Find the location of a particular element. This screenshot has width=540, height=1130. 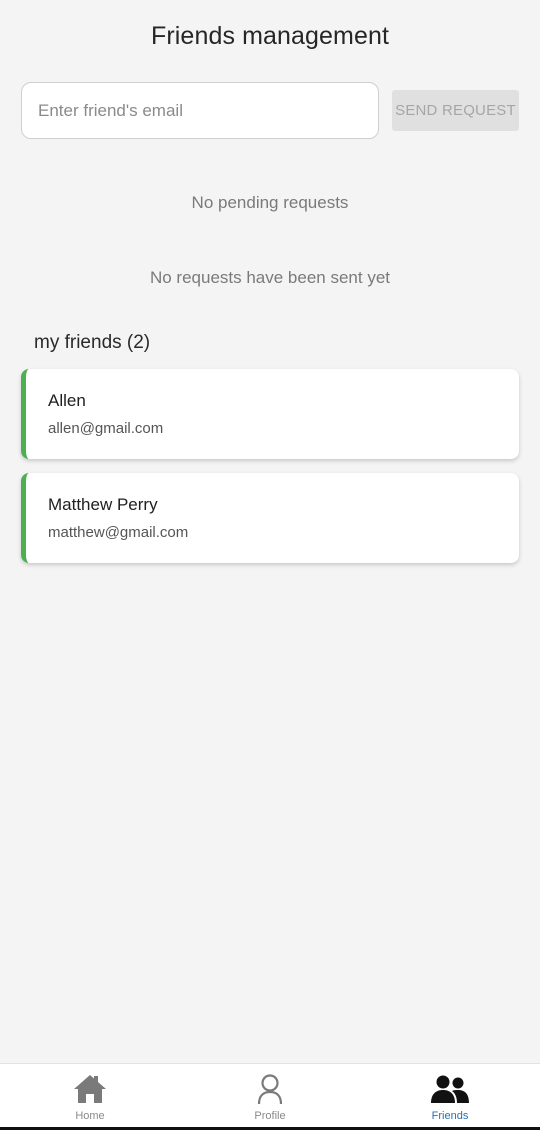

send-request-button: SEND REQUEST is located at coordinates (455, 110).